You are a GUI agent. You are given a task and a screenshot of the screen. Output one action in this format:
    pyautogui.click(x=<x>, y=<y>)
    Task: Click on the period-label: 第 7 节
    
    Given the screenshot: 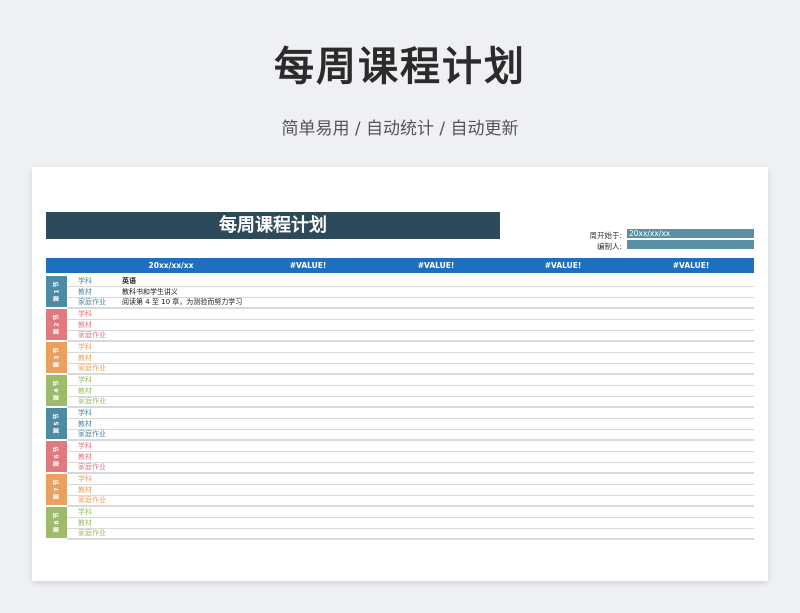 What is the action you would take?
    pyautogui.click(x=57, y=489)
    